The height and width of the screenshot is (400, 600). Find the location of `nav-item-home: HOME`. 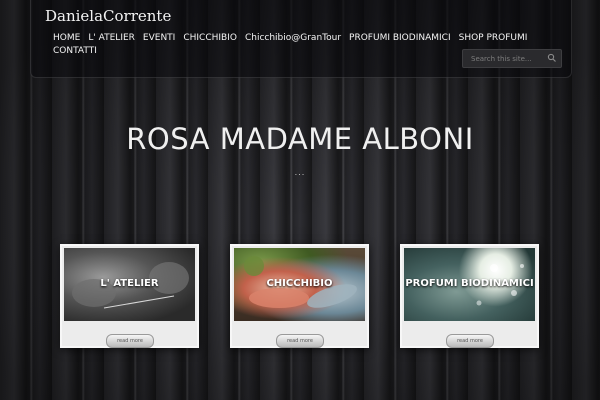

nav-item-home: HOME is located at coordinates (66, 38).